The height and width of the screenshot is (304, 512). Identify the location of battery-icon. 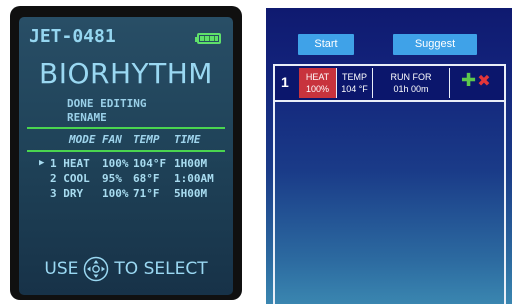
(208, 38).